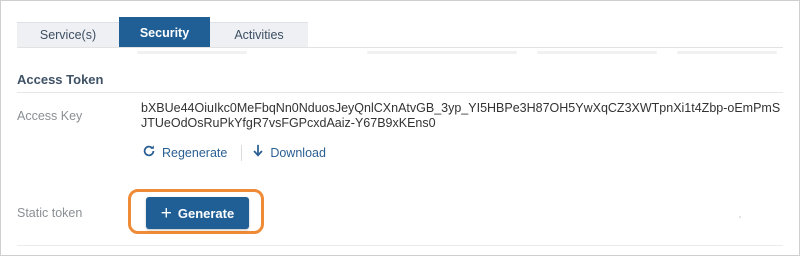 The width and height of the screenshot is (800, 256). Describe the element at coordinates (166, 213) in the screenshot. I see `plus-icon: +` at that location.